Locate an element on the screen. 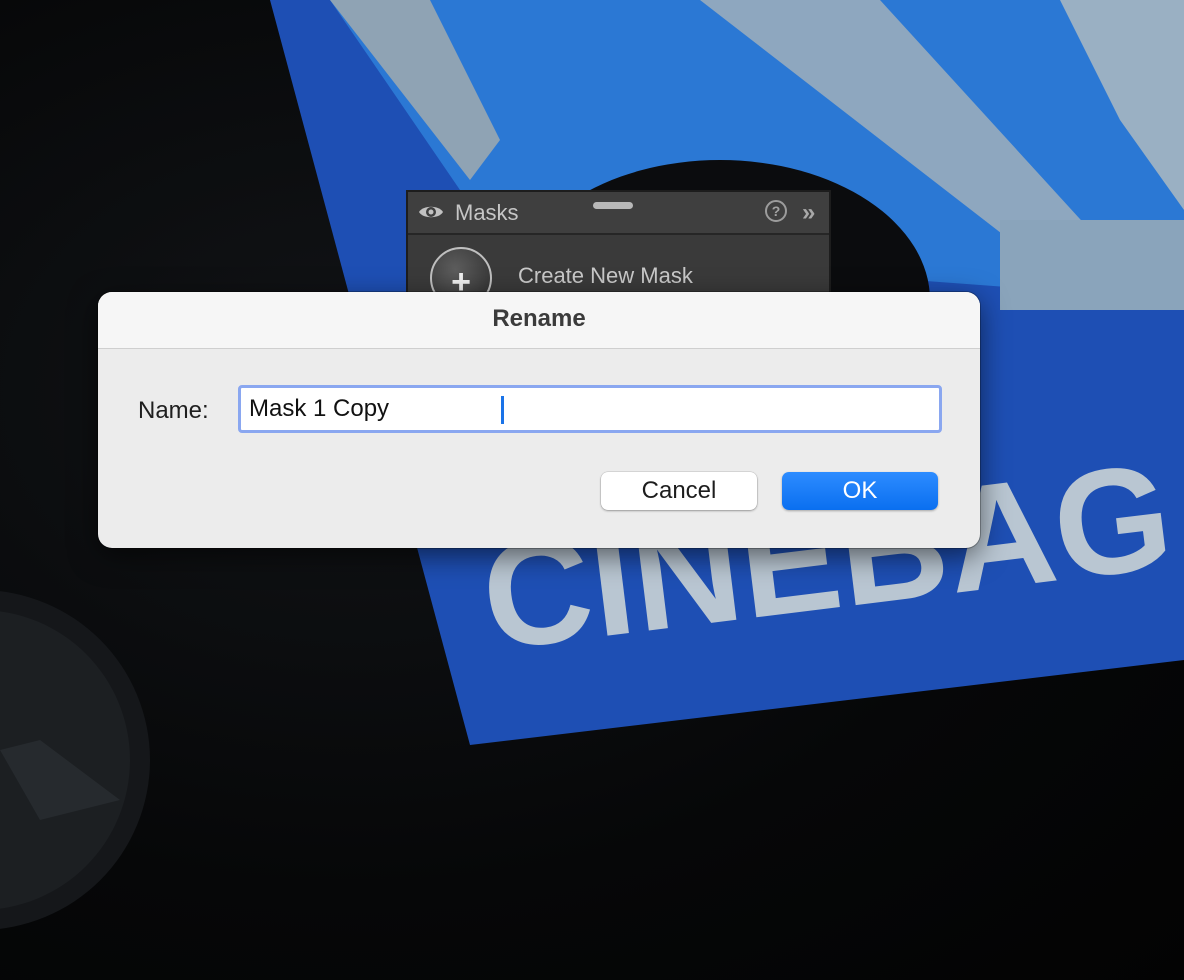  text-cursor is located at coordinates (502, 410).